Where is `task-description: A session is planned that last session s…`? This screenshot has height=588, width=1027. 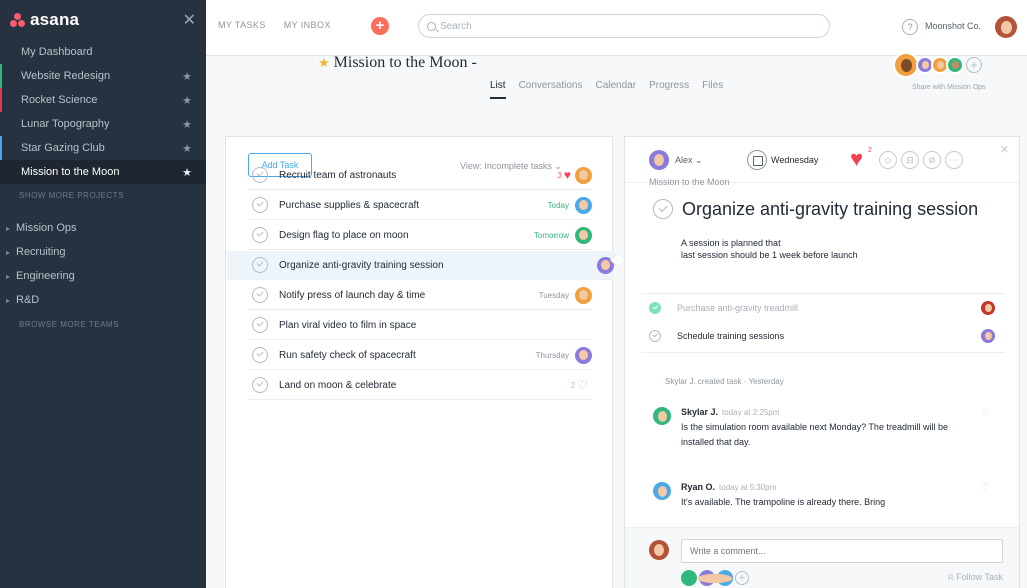 task-description: A session is planned that last session s… is located at coordinates (769, 249).